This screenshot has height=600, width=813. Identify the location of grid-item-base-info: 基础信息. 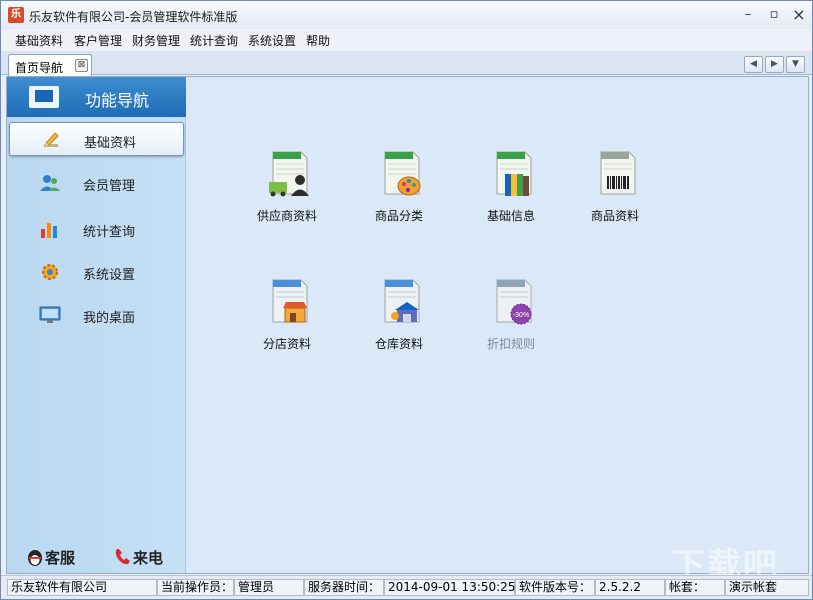
(511, 190).